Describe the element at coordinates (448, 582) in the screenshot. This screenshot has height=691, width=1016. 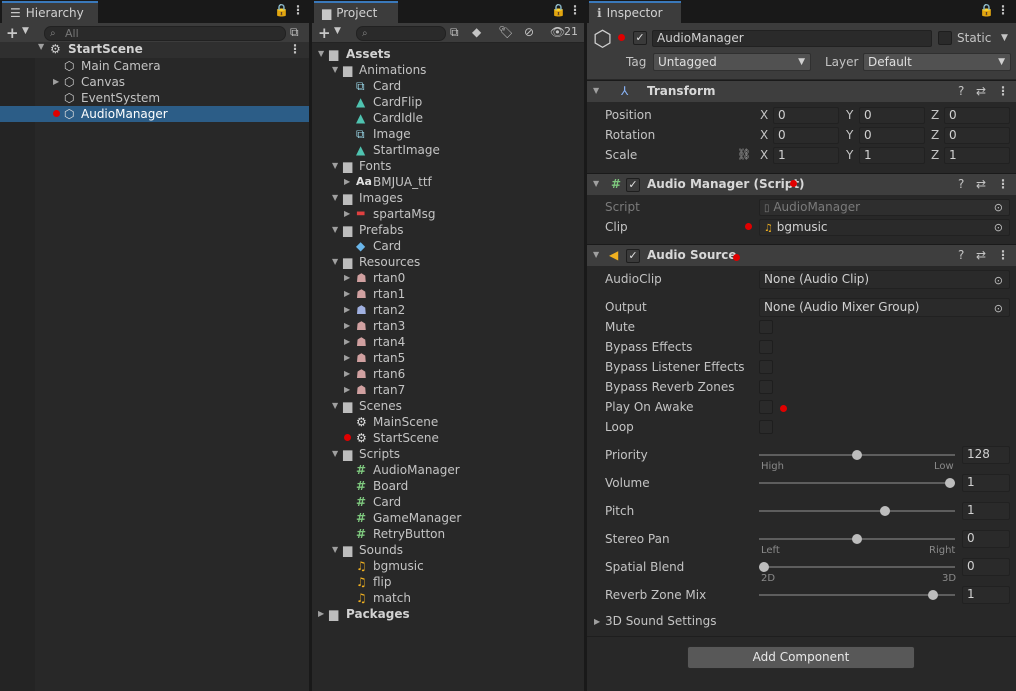
I see `asset-item: ♫ flip` at that location.